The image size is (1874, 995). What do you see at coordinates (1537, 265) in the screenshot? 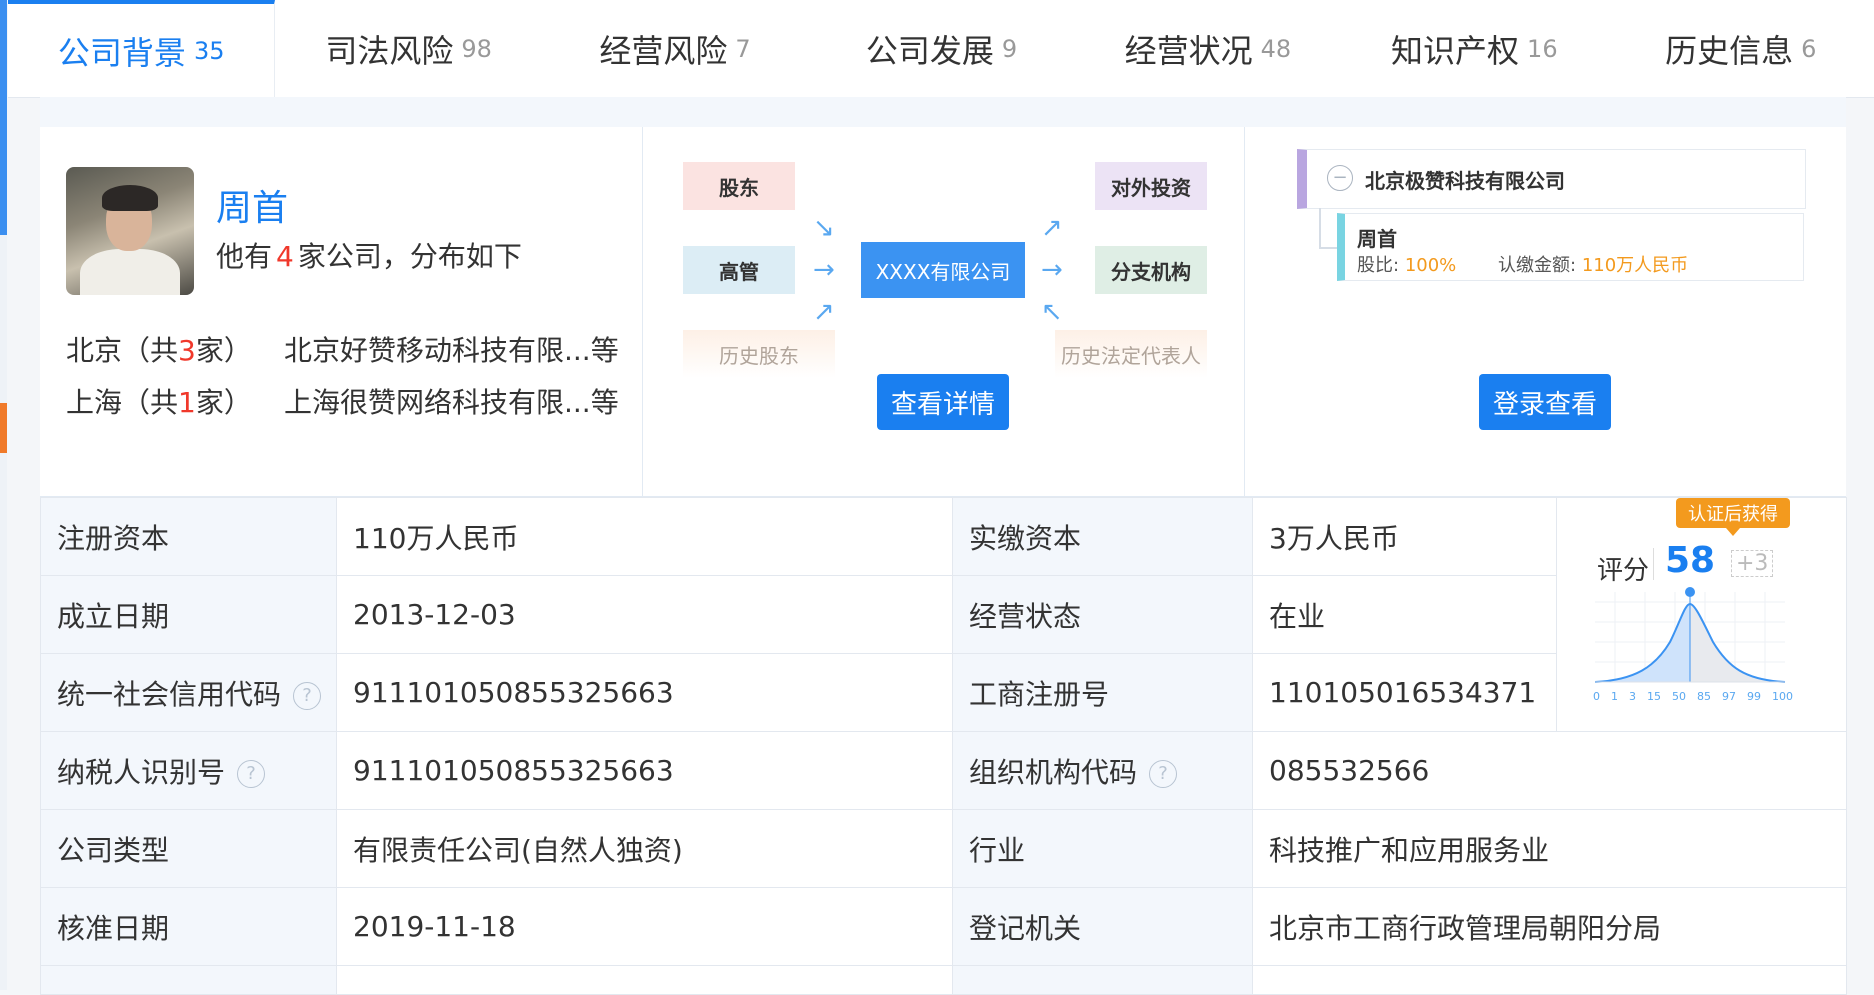
I see `amount-label: 认缴金额:` at bounding box center [1537, 265].